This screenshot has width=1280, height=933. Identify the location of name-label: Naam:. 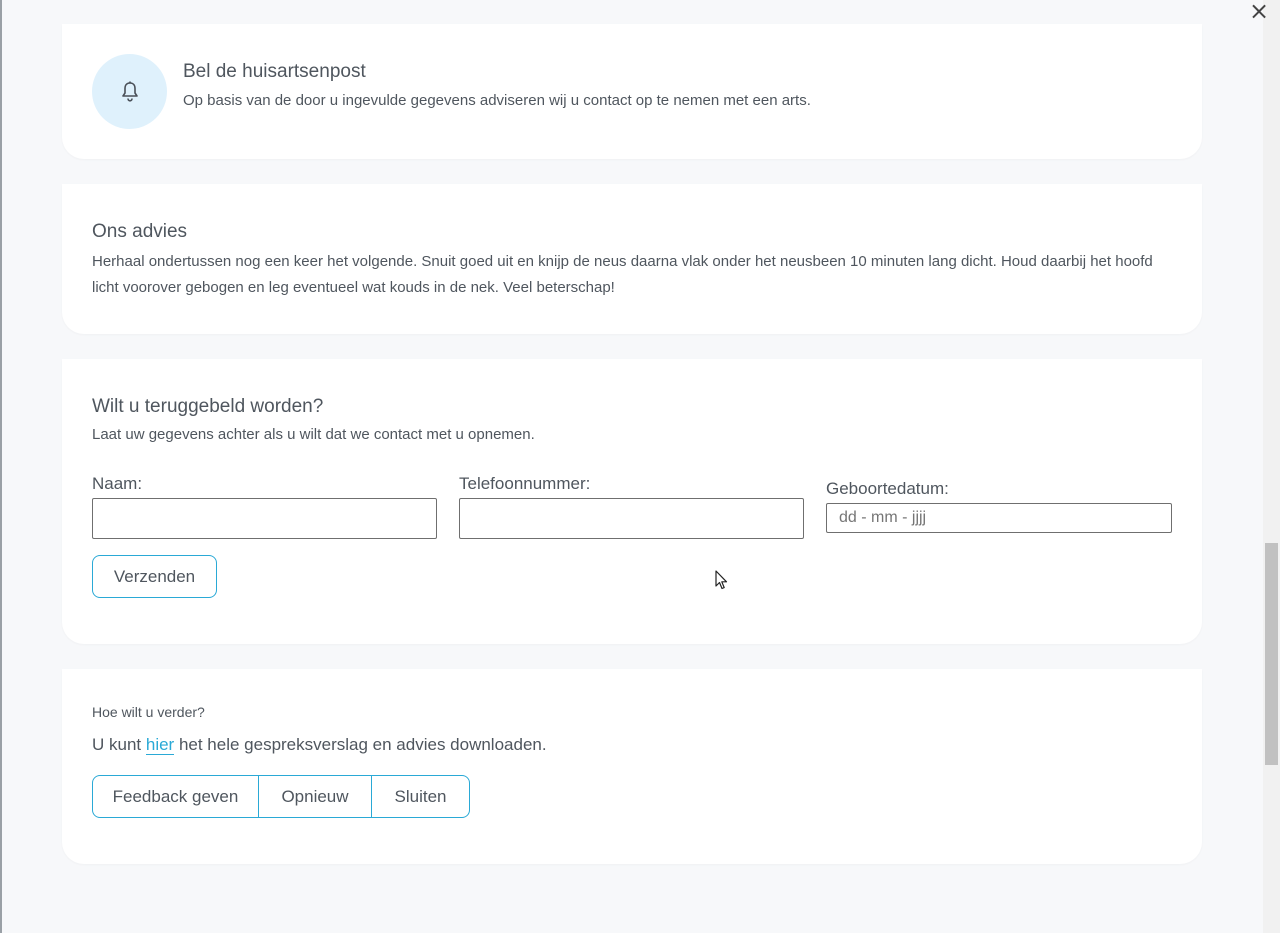
(117, 483).